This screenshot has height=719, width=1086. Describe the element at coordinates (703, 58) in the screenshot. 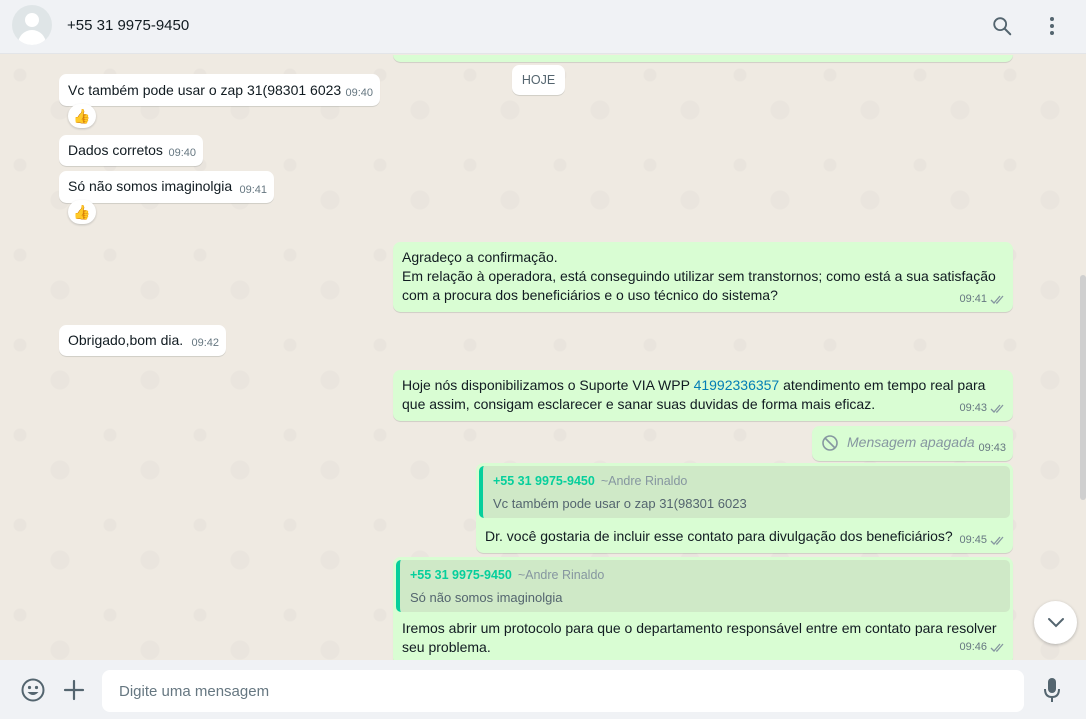

I see `message-bubble-partial` at that location.